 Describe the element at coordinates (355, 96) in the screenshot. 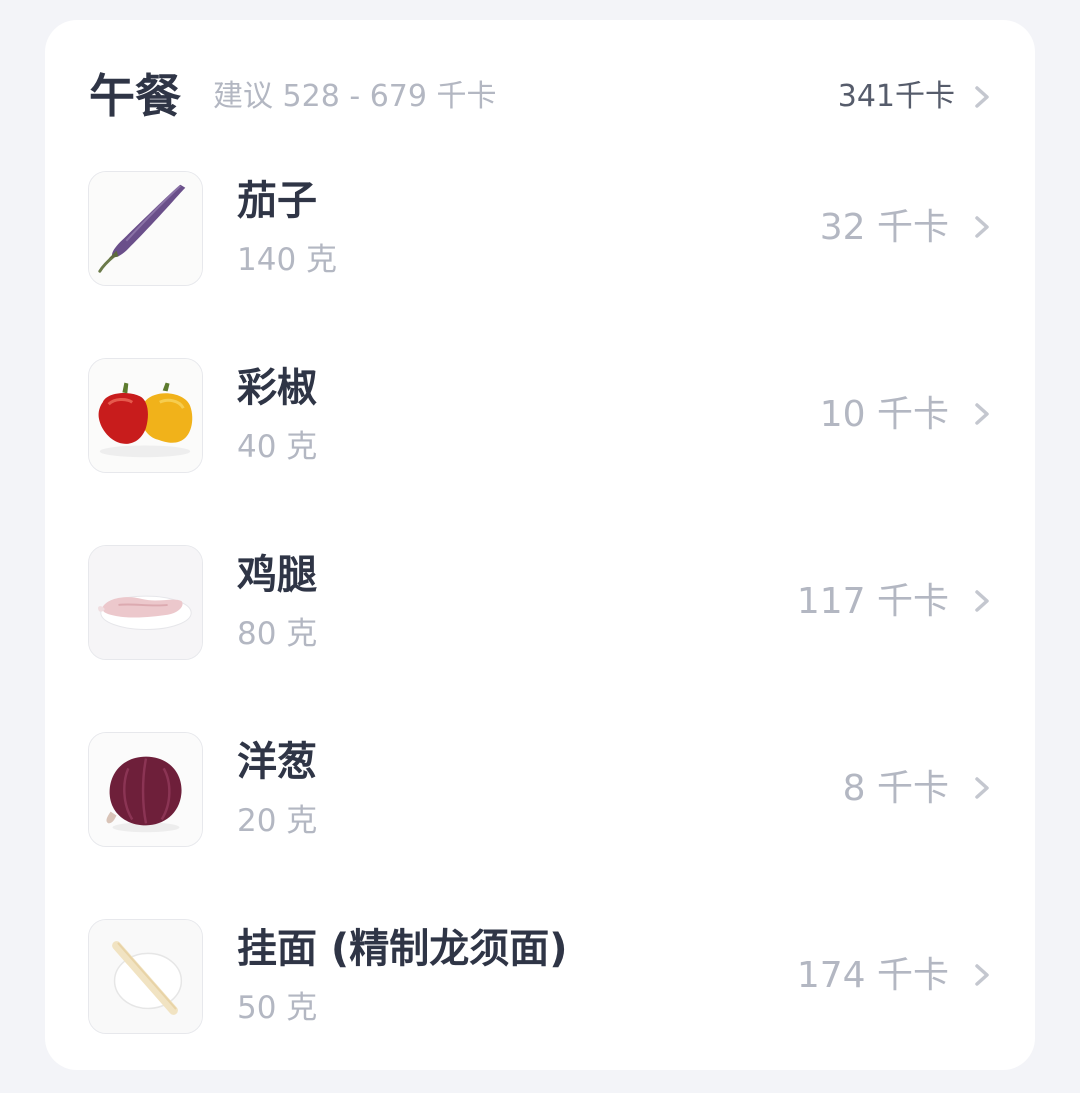

I see `meal-suggested-range: 建议 528 - 679 千卡` at that location.